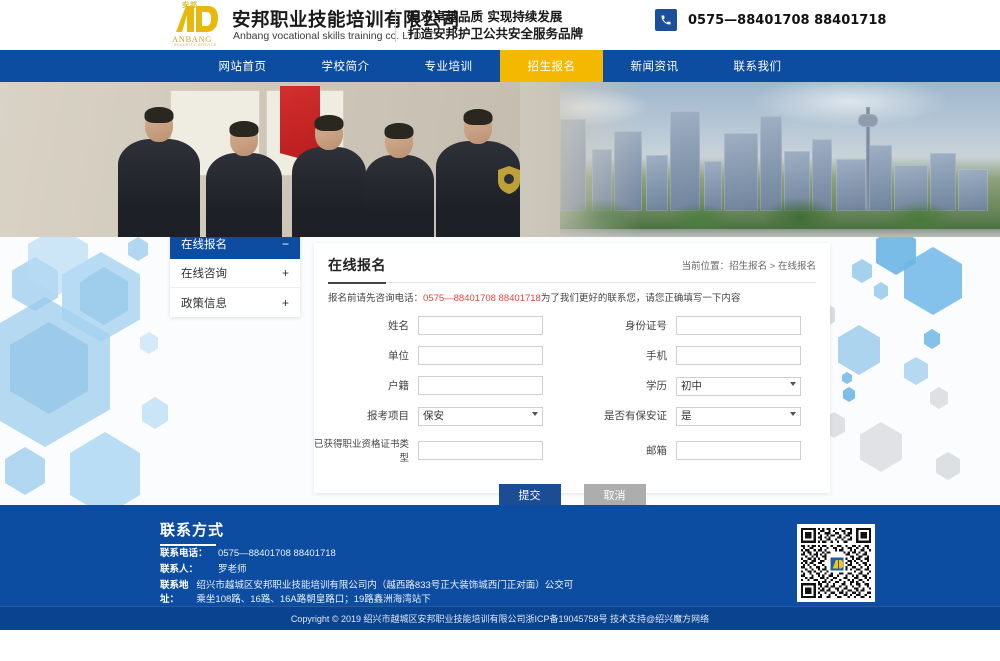 The image size is (1000, 661). I want to click on qr-code-image, so click(836, 563).